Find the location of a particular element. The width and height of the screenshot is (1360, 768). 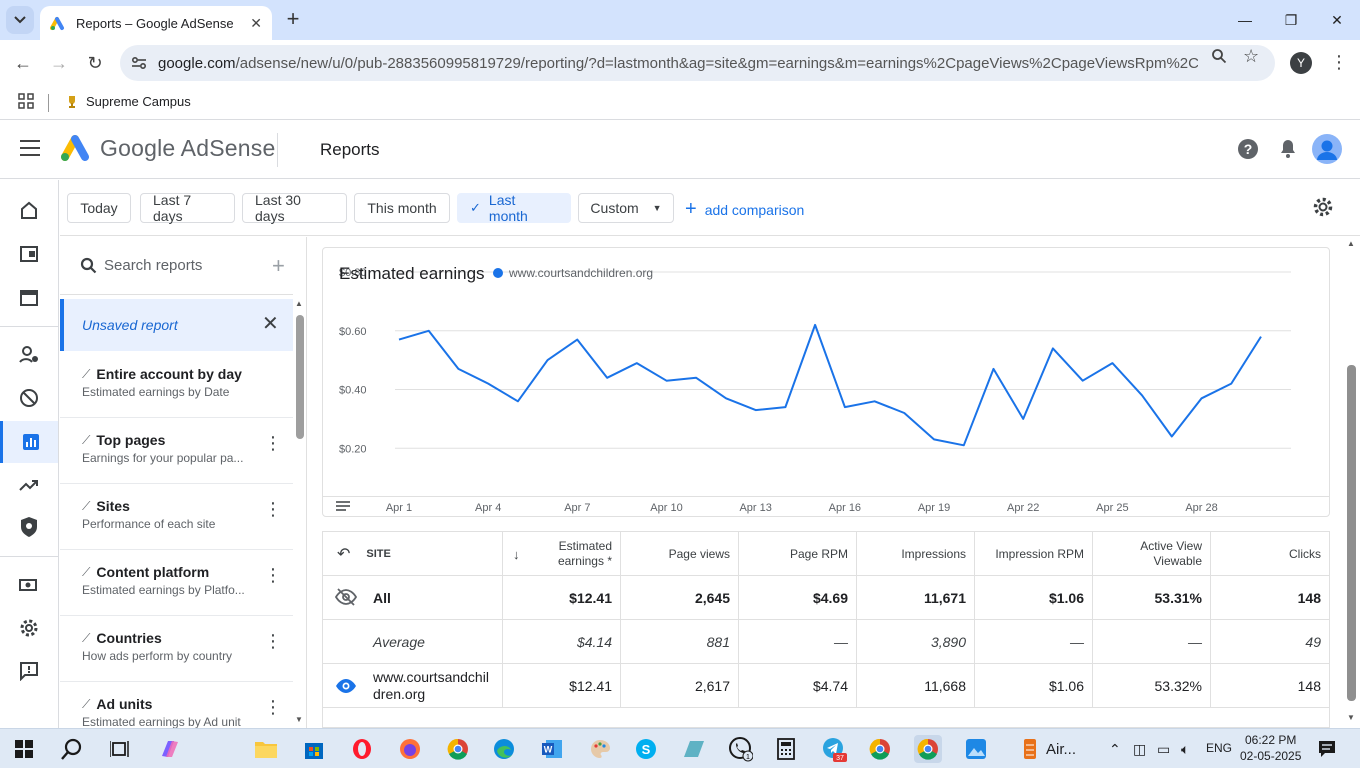

reports-scrollbar: ▲ ▼ is located at coordinates (300, 513).